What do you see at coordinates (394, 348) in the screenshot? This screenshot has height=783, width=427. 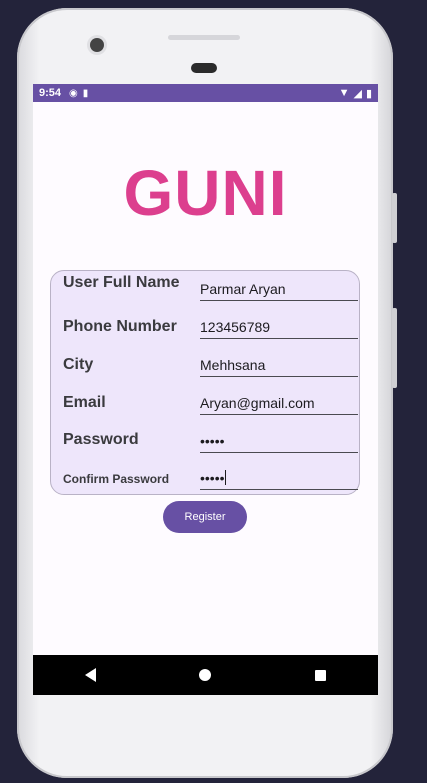 I see `power-button` at bounding box center [394, 348].